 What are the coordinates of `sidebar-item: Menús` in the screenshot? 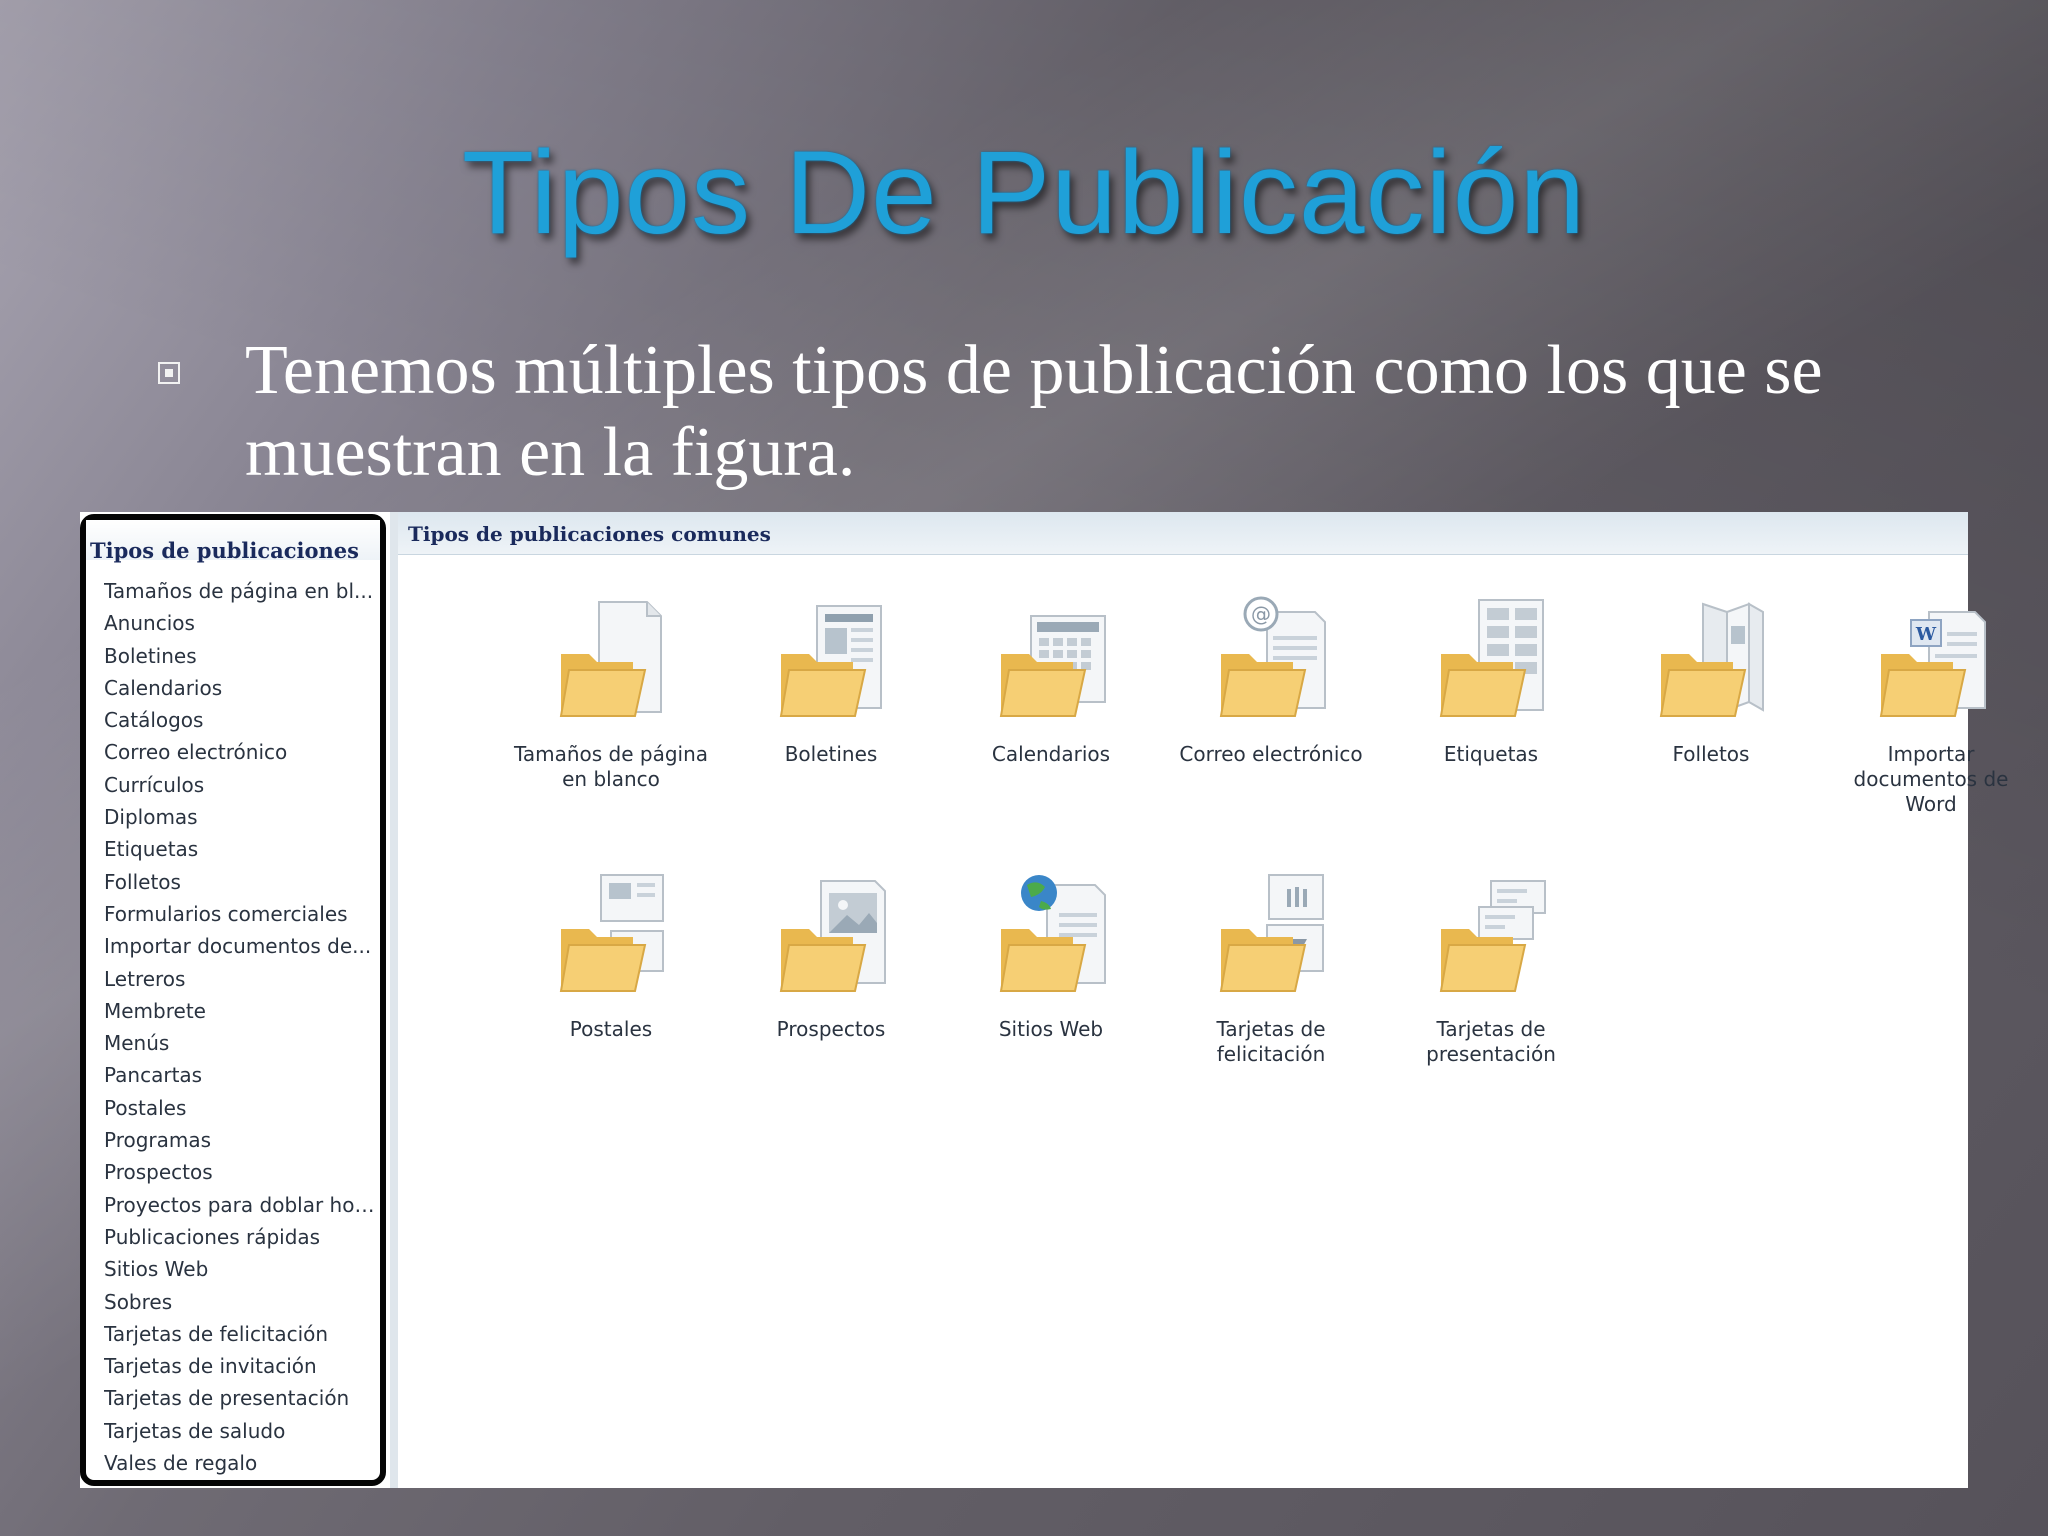 It's located at (240, 1043).